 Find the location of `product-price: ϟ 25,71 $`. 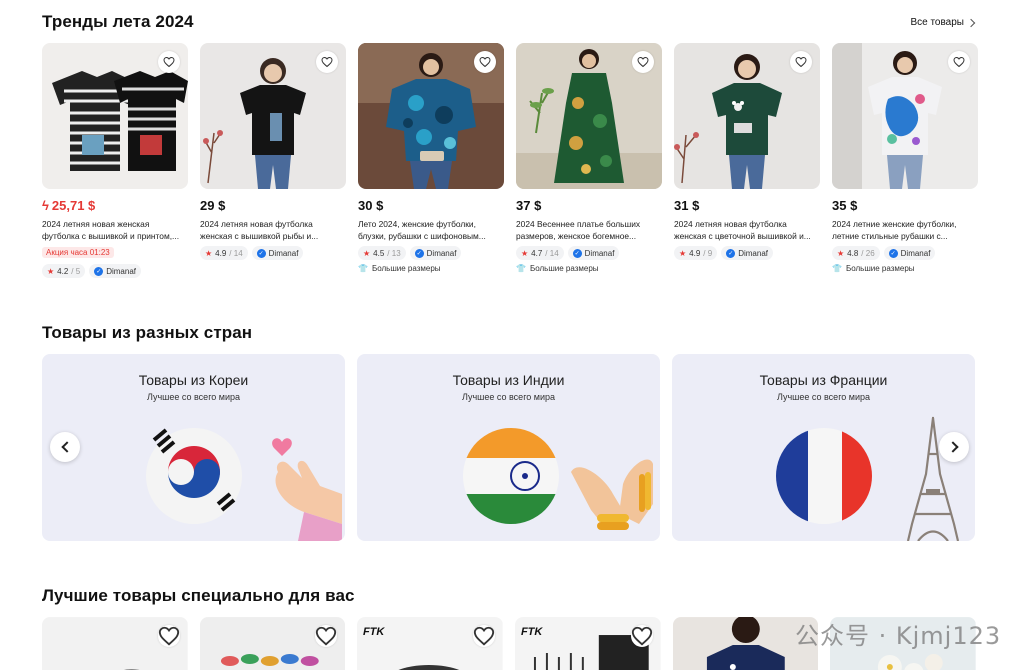

product-price: ϟ 25,71 $ is located at coordinates (69, 205).